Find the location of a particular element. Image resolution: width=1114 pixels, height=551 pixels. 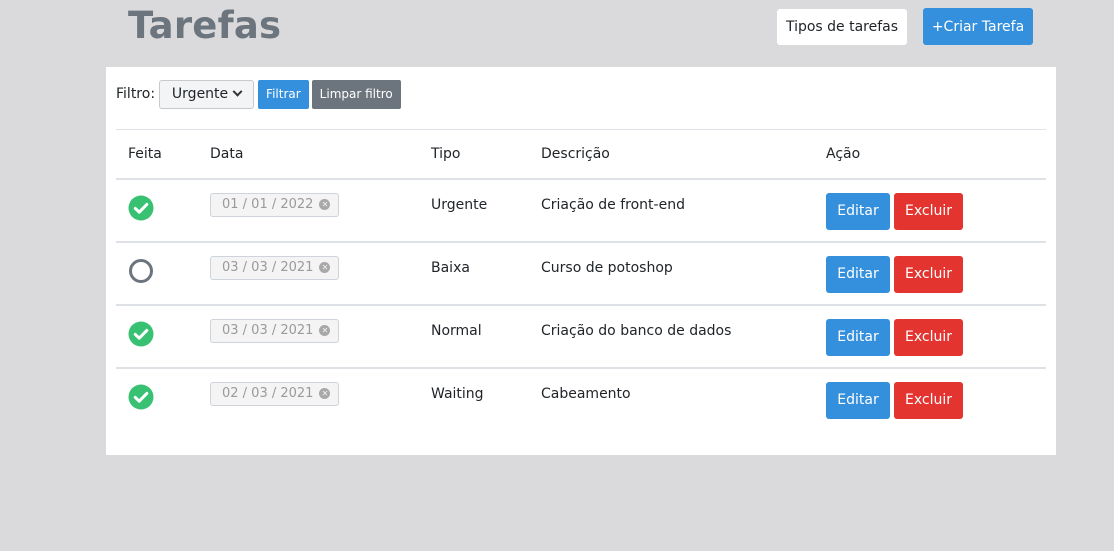

chevron-down-icon is located at coordinates (237, 91).